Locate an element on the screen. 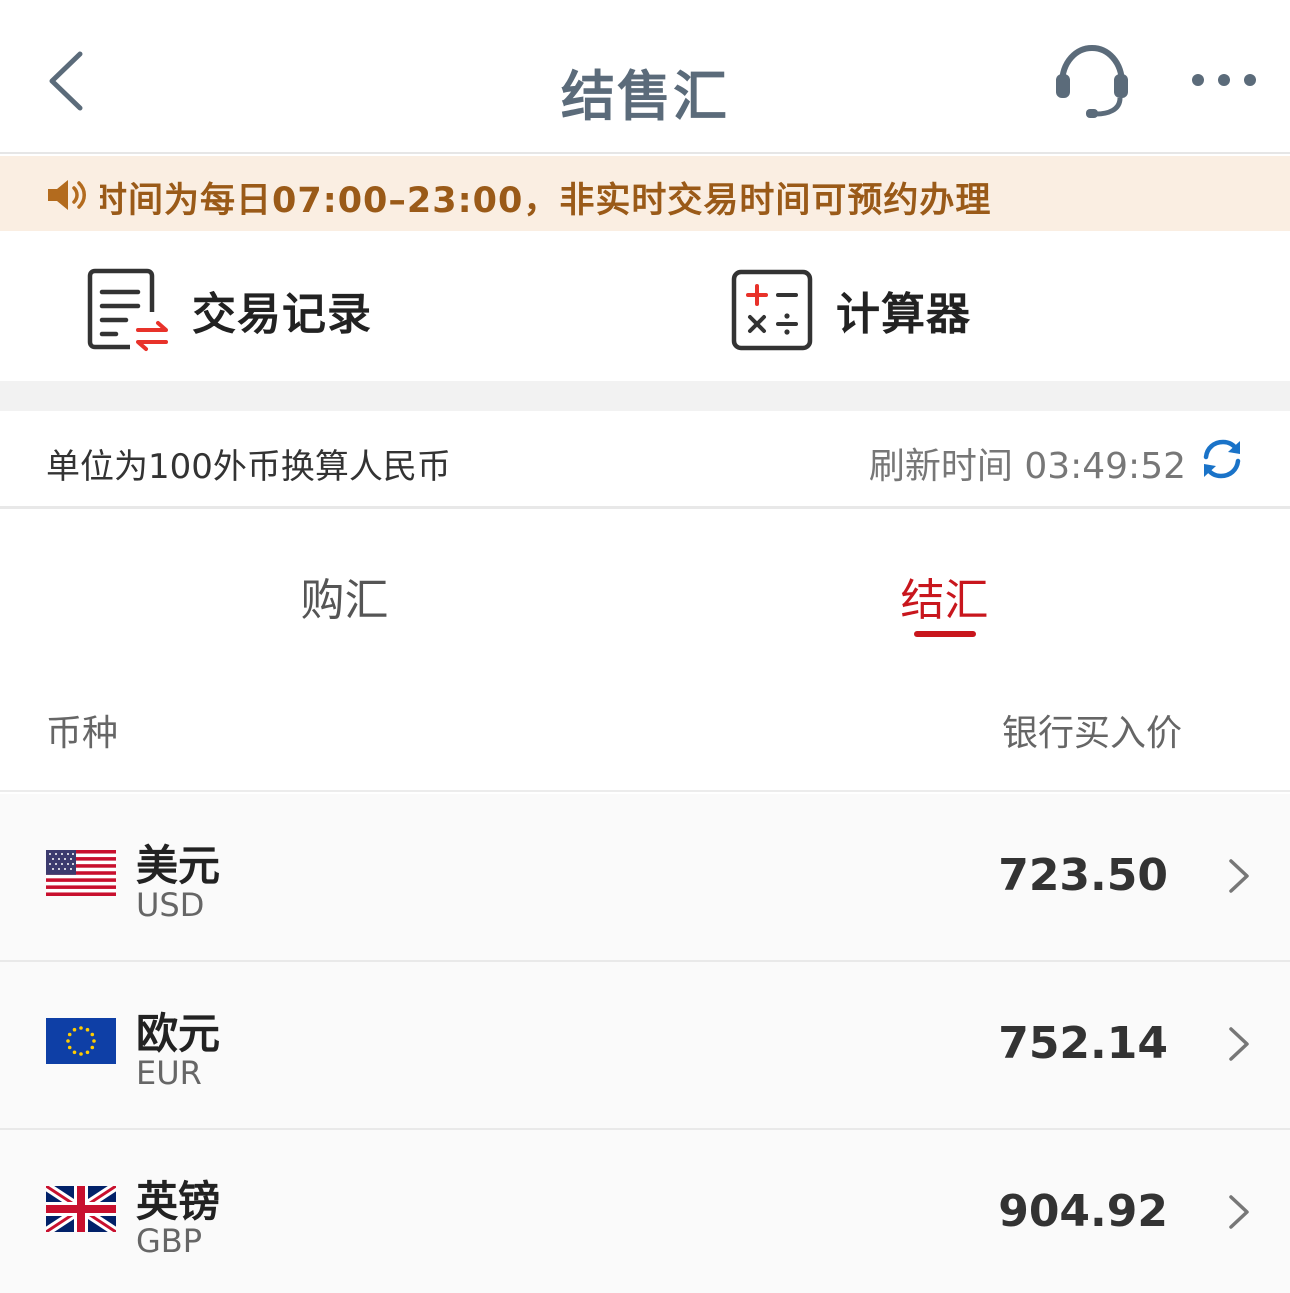 The width and height of the screenshot is (1290, 1293). table-header: 币种 银行买入价 is located at coordinates (645, 727).